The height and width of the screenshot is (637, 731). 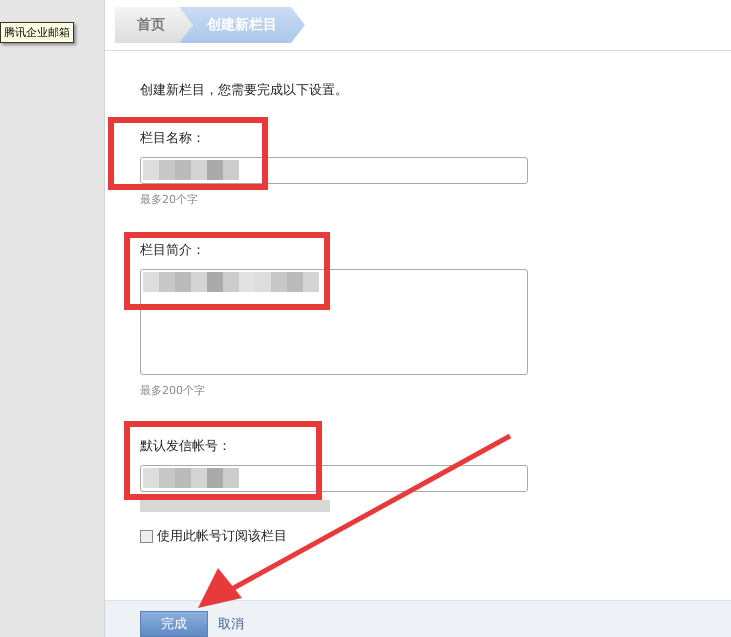 What do you see at coordinates (213, 536) in the screenshot?
I see `subscribe-checkbox: 使用此帐号订阅该栏目` at bounding box center [213, 536].